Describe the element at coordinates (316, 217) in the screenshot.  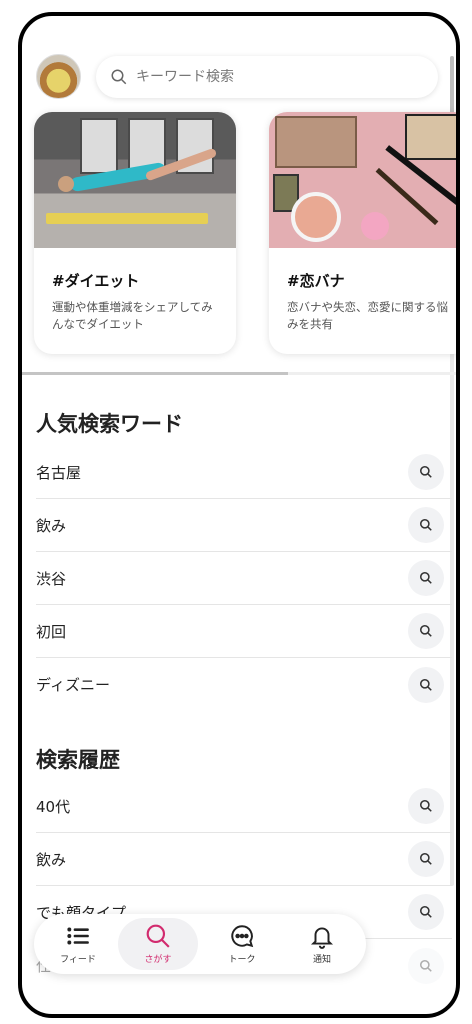
I see `blush-compact` at that location.